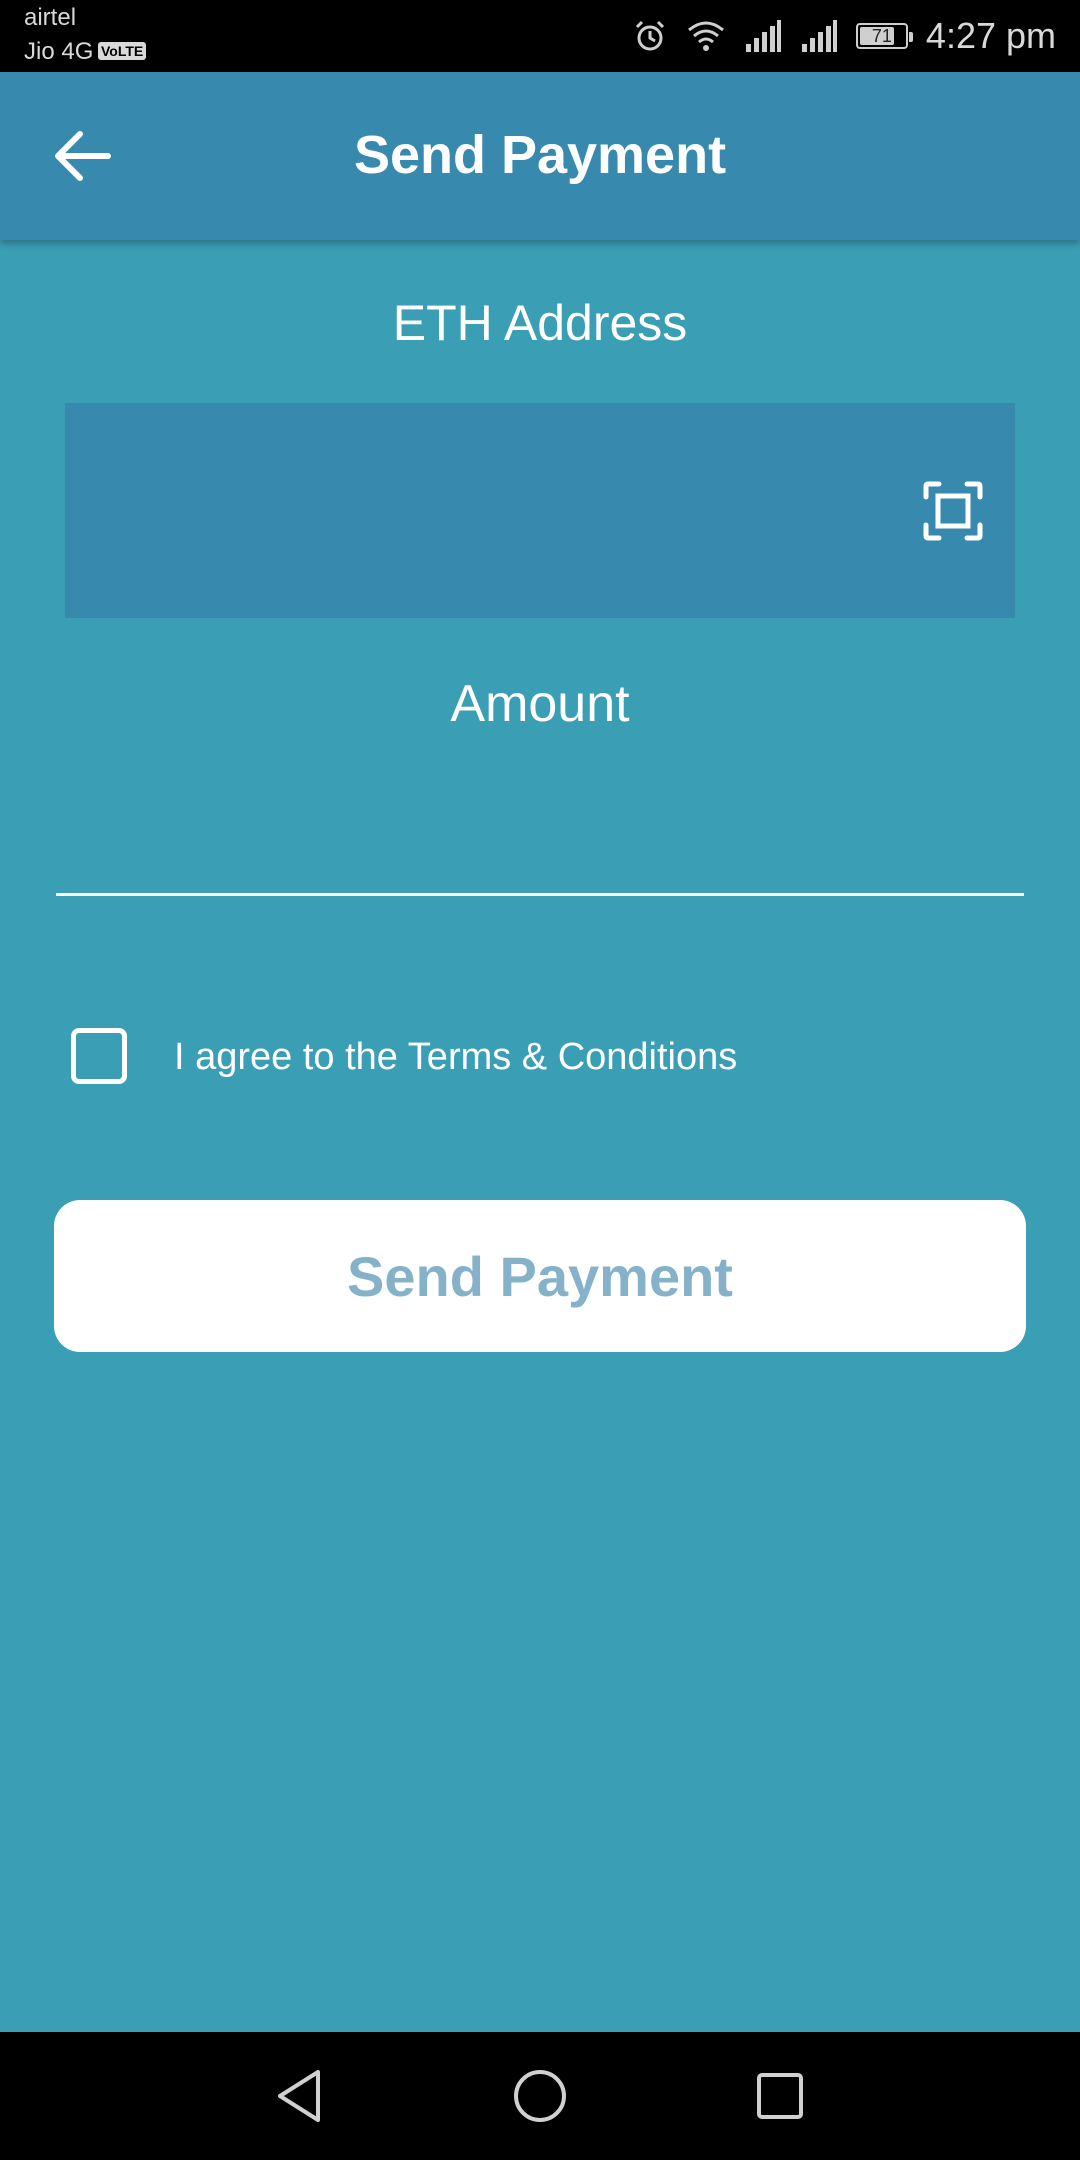 This screenshot has height=2160, width=1080. Describe the element at coordinates (122, 51) in the screenshot. I see `volte-badge: VoLTE` at that location.